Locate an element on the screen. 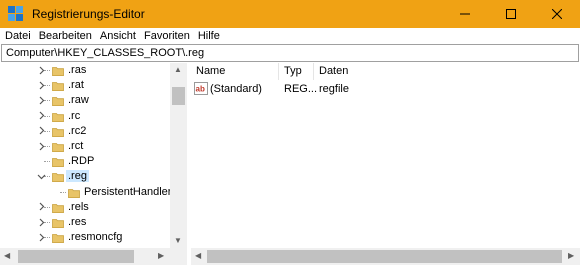 The image size is (580, 265). svg-text: ab is located at coordinates (200, 89).